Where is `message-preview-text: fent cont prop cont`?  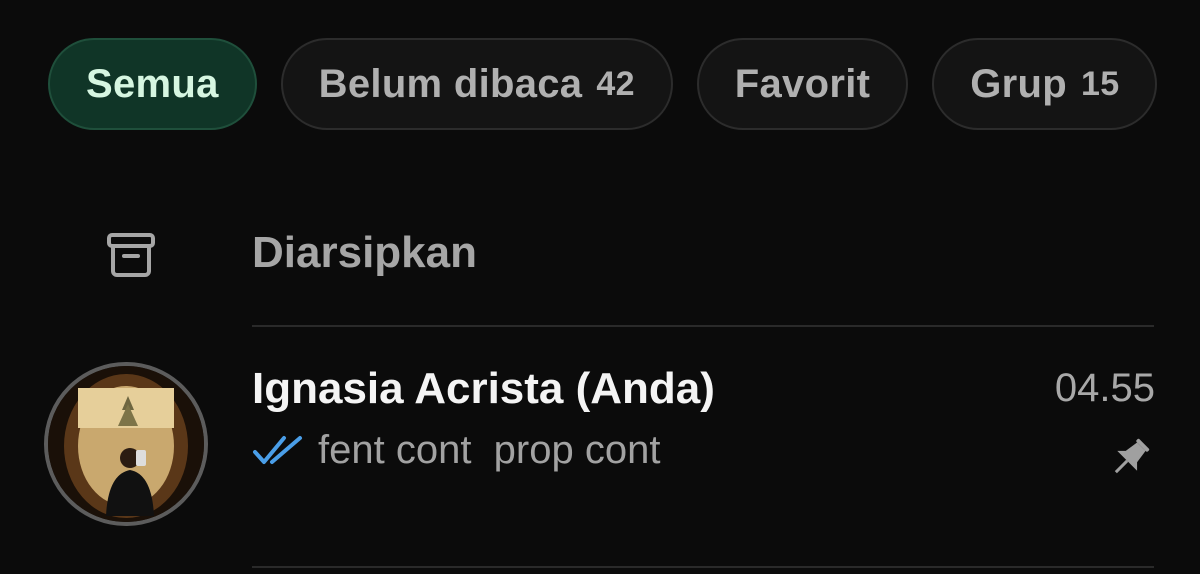 message-preview-text: fent cont prop cont is located at coordinates (489, 450).